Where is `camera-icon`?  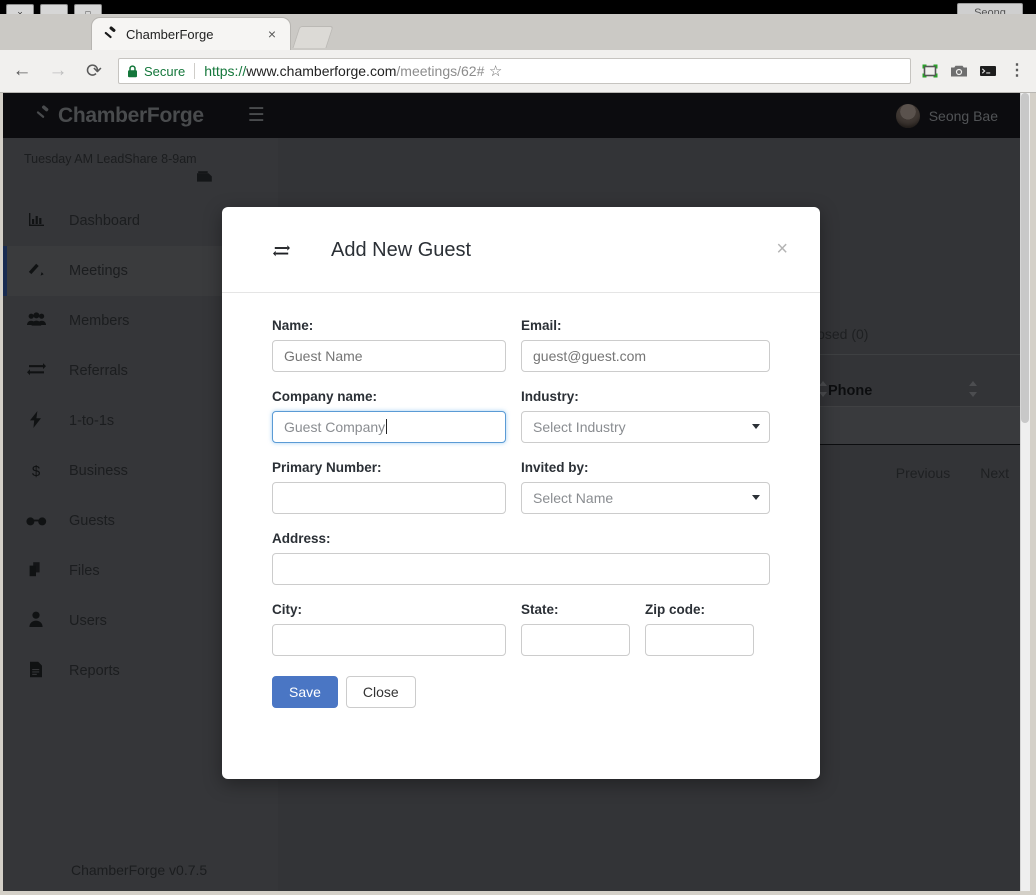 camera-icon is located at coordinates (959, 71).